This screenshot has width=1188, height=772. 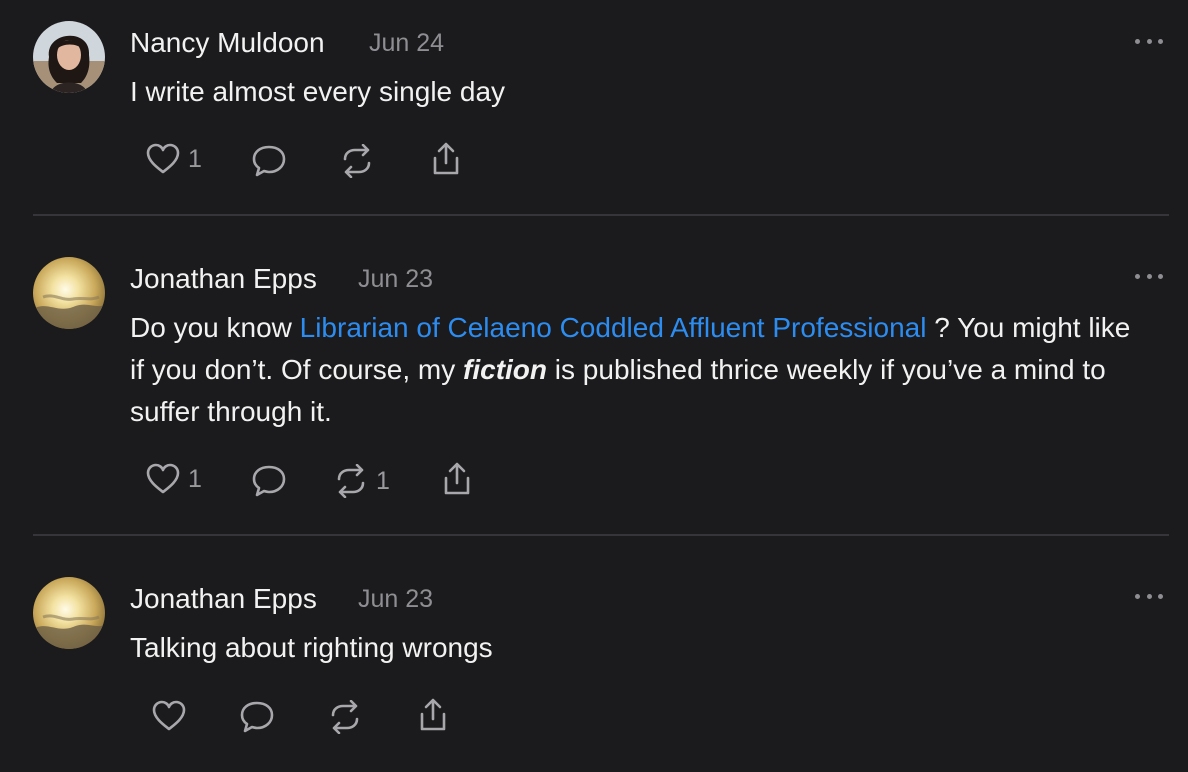 I want to click on author-name: Nancy Muldoon, so click(x=227, y=43).